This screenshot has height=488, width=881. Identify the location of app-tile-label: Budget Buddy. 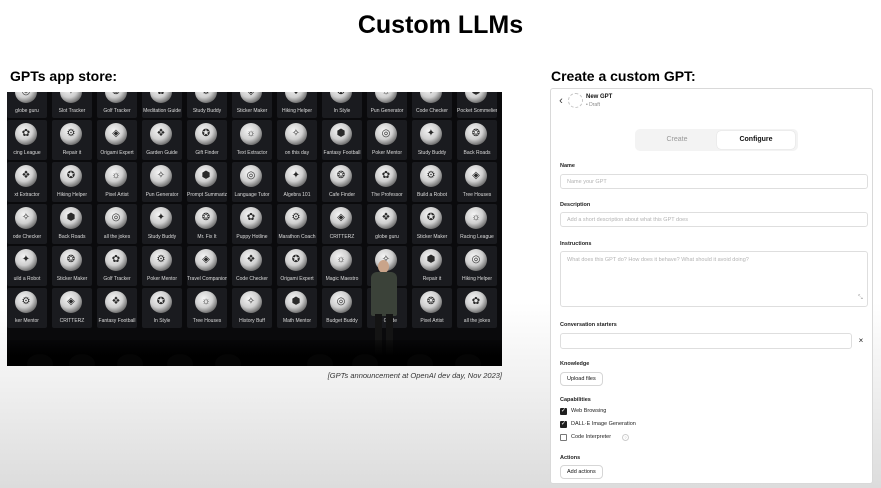
(342, 321).